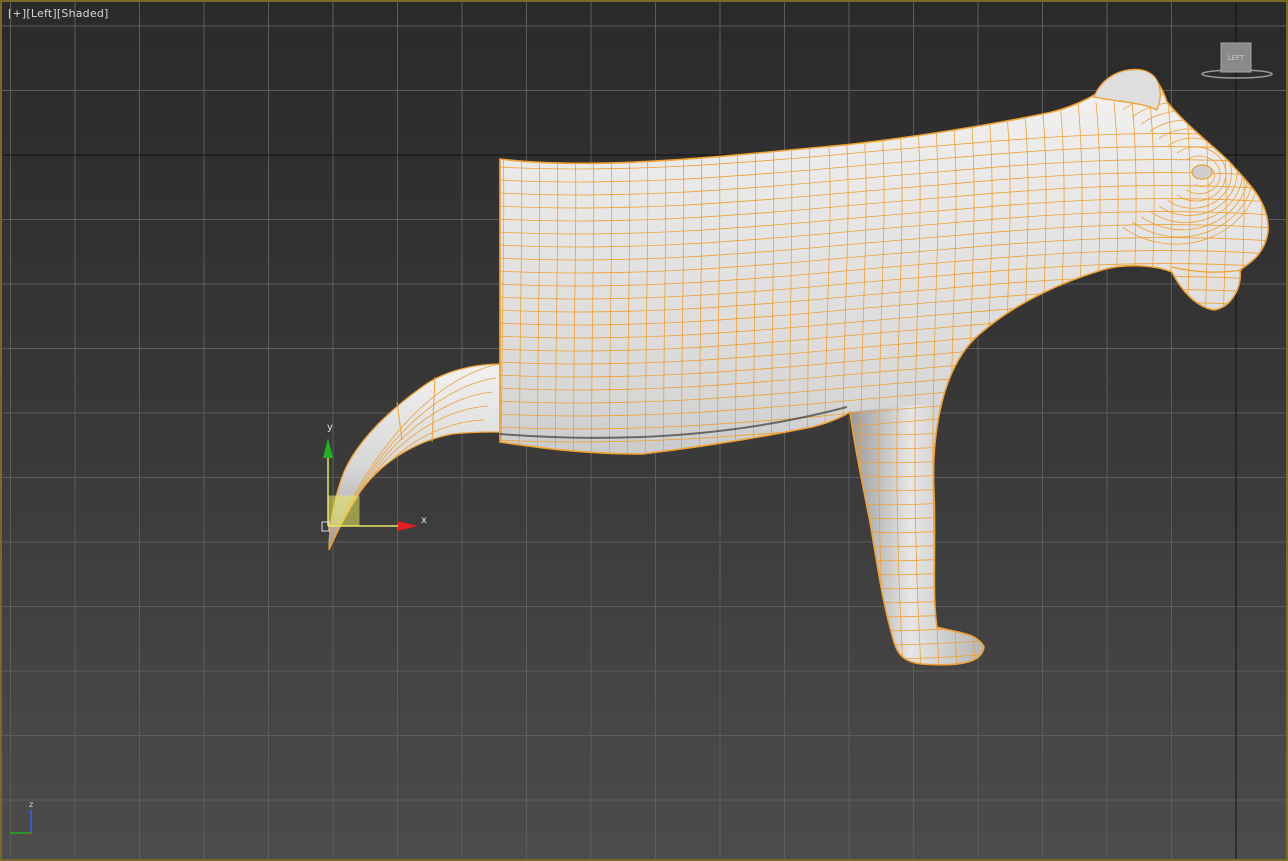 The width and height of the screenshot is (1288, 861). What do you see at coordinates (1202, 172) in the screenshot?
I see `eye-mesh` at bounding box center [1202, 172].